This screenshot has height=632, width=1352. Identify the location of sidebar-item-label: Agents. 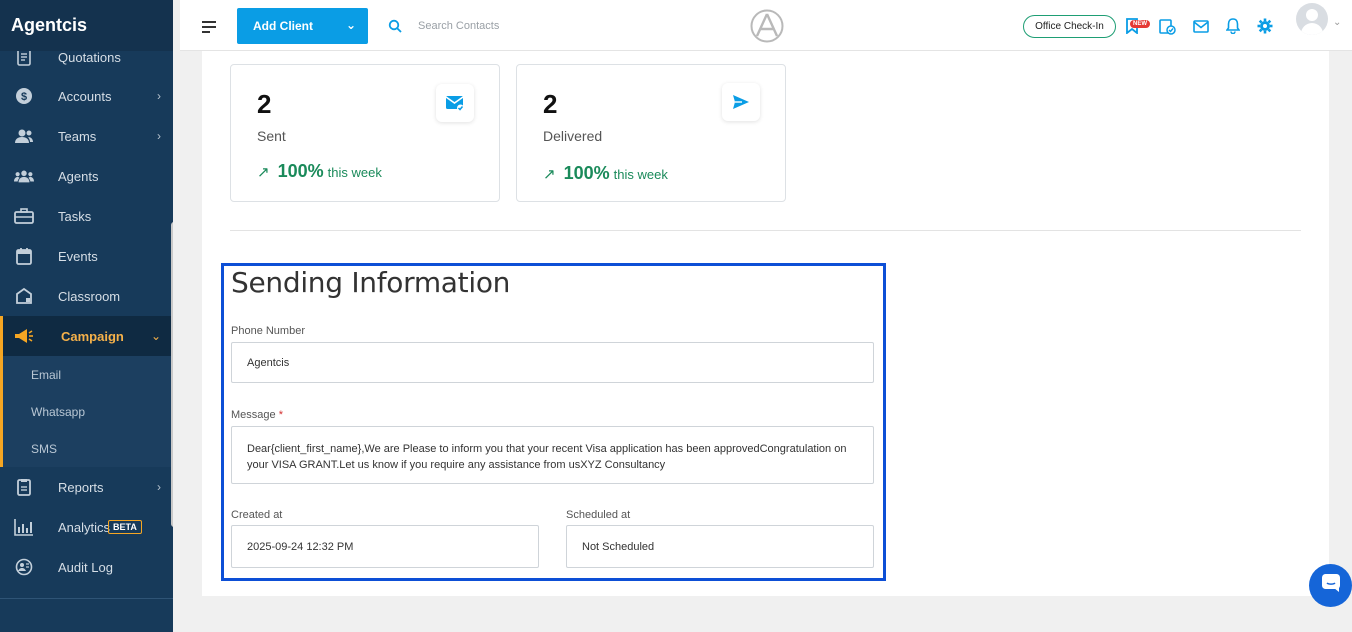
(78, 176).